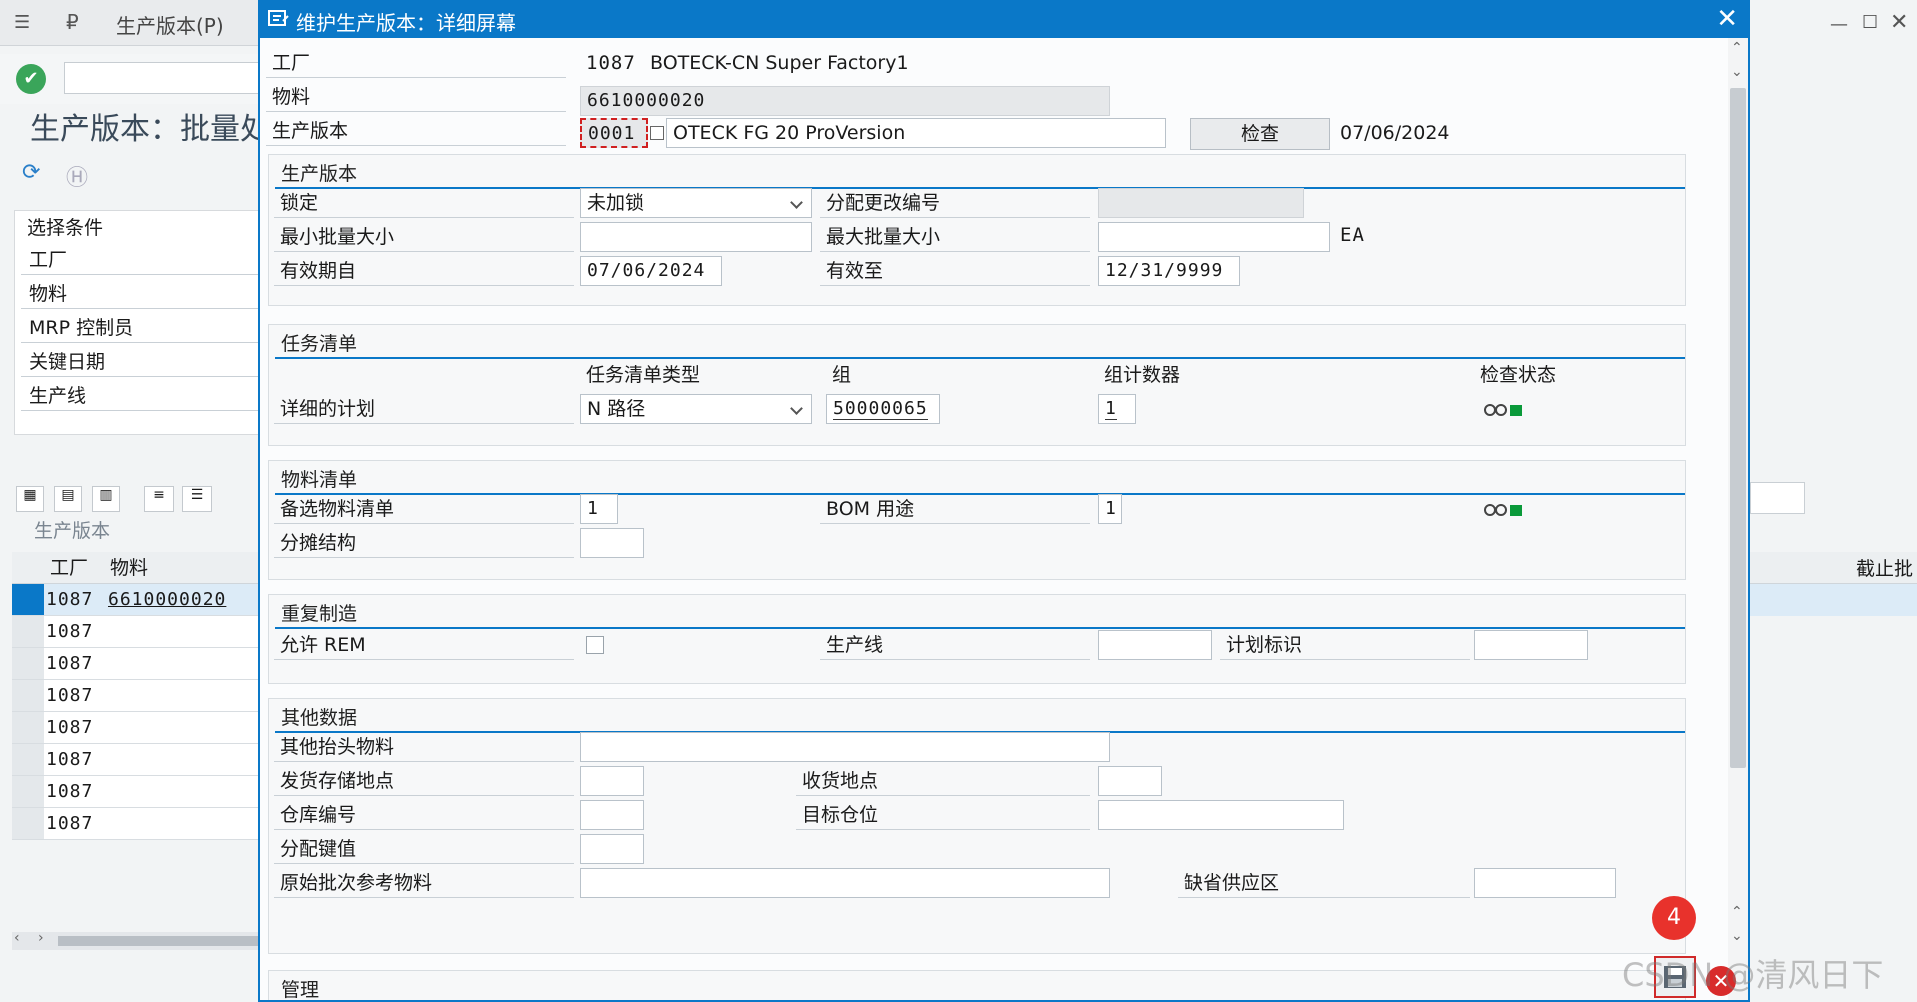 This screenshot has height=1002, width=1917. I want to click on max-lot-field, so click(1214, 237).